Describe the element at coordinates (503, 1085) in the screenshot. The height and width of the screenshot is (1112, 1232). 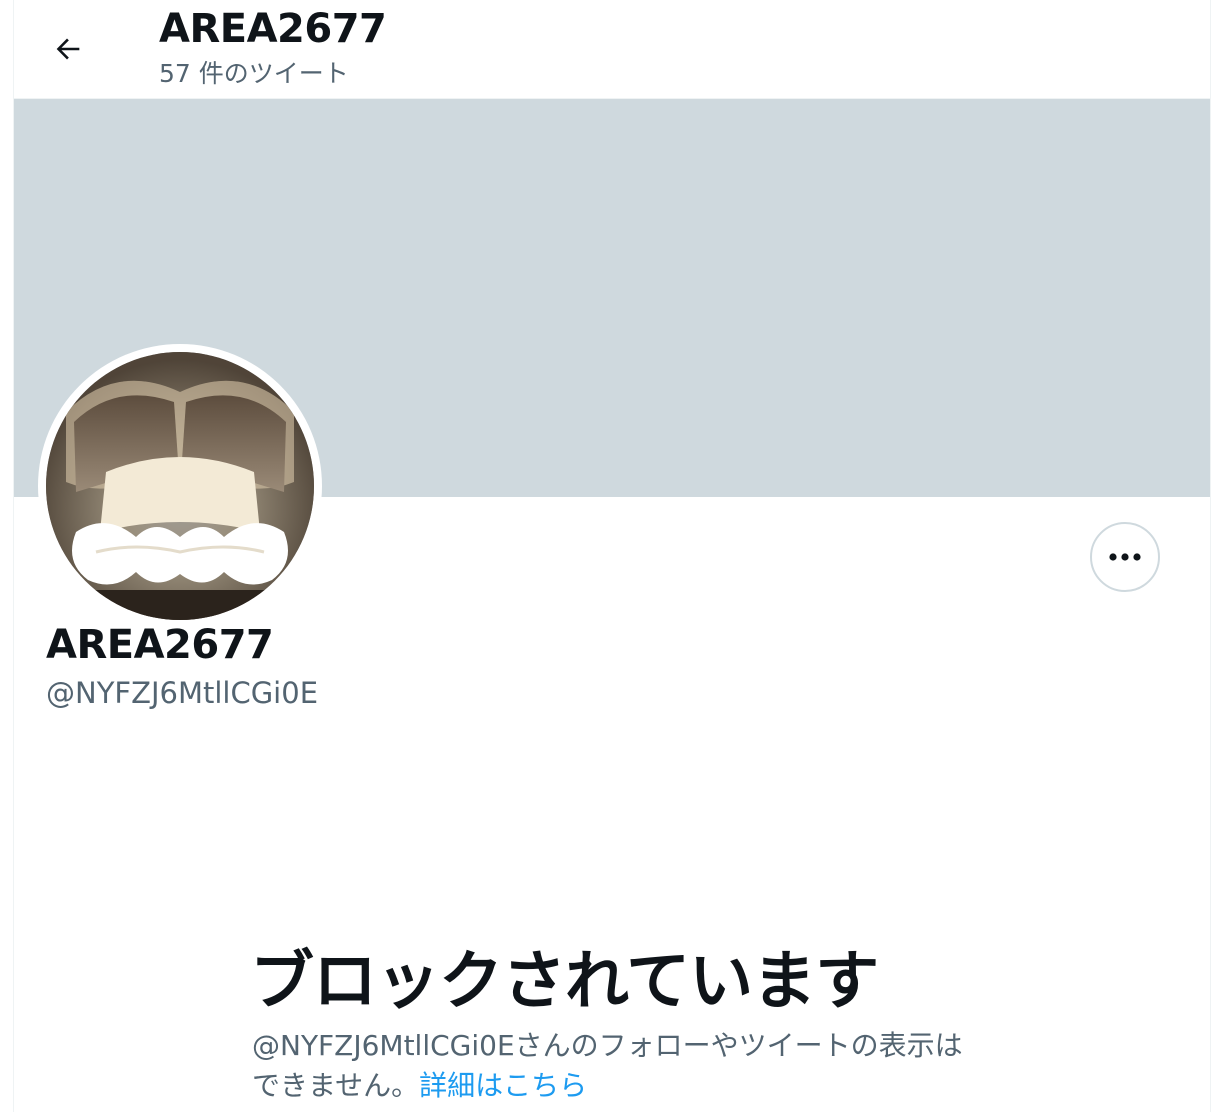
I see `learn-more-link: 詳細はこちら` at that location.